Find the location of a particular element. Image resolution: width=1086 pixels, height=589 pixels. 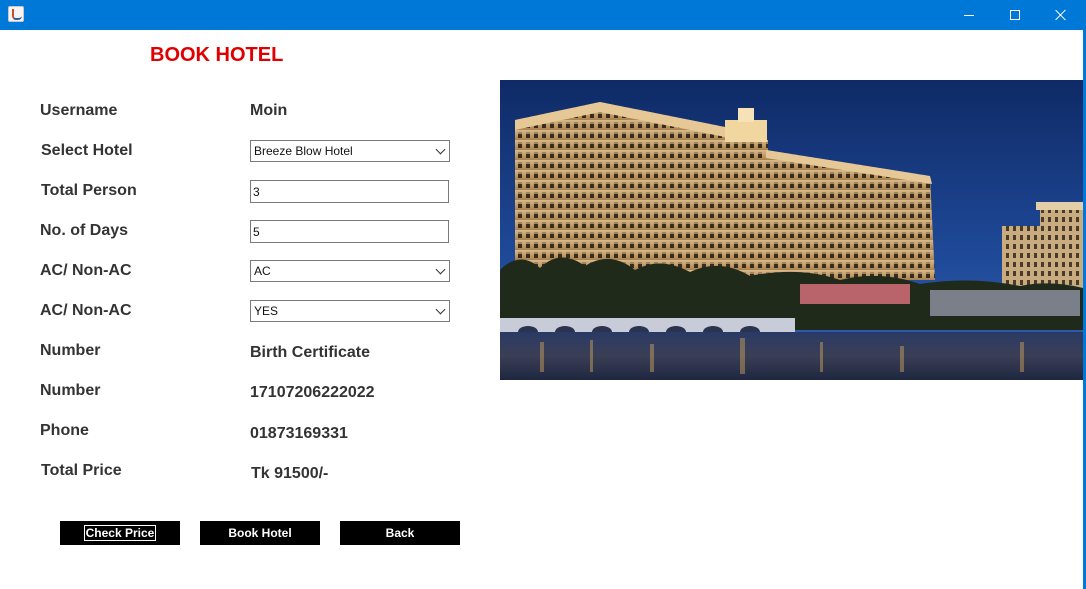

hotel-select: Breeze Blow Hotel is located at coordinates (350, 151).